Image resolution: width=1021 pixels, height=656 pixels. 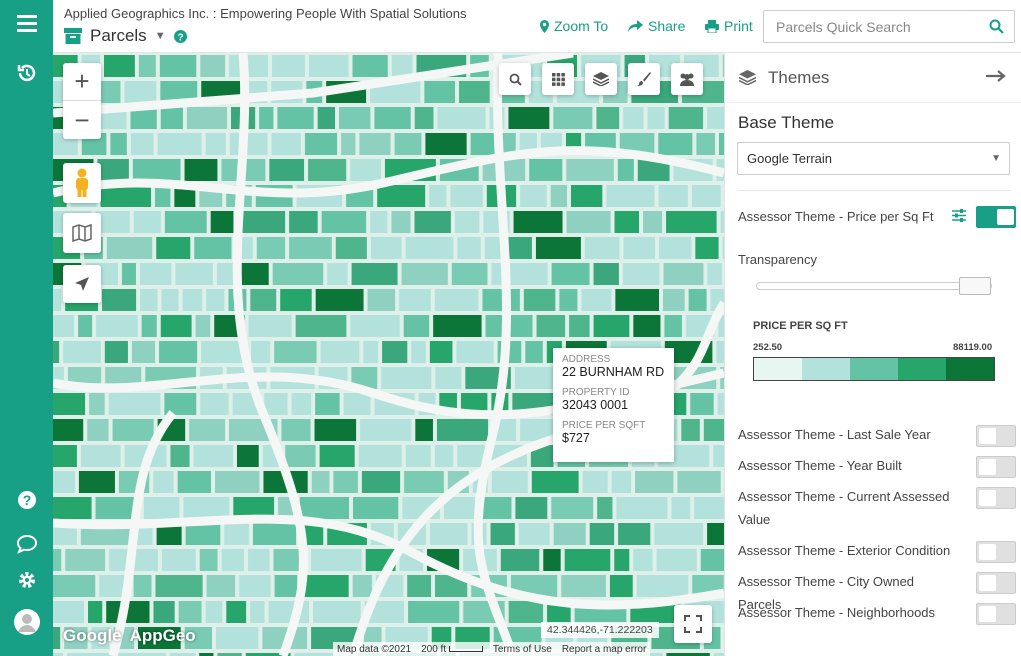 What do you see at coordinates (959, 215) in the screenshot?
I see `sliders-icon` at bounding box center [959, 215].